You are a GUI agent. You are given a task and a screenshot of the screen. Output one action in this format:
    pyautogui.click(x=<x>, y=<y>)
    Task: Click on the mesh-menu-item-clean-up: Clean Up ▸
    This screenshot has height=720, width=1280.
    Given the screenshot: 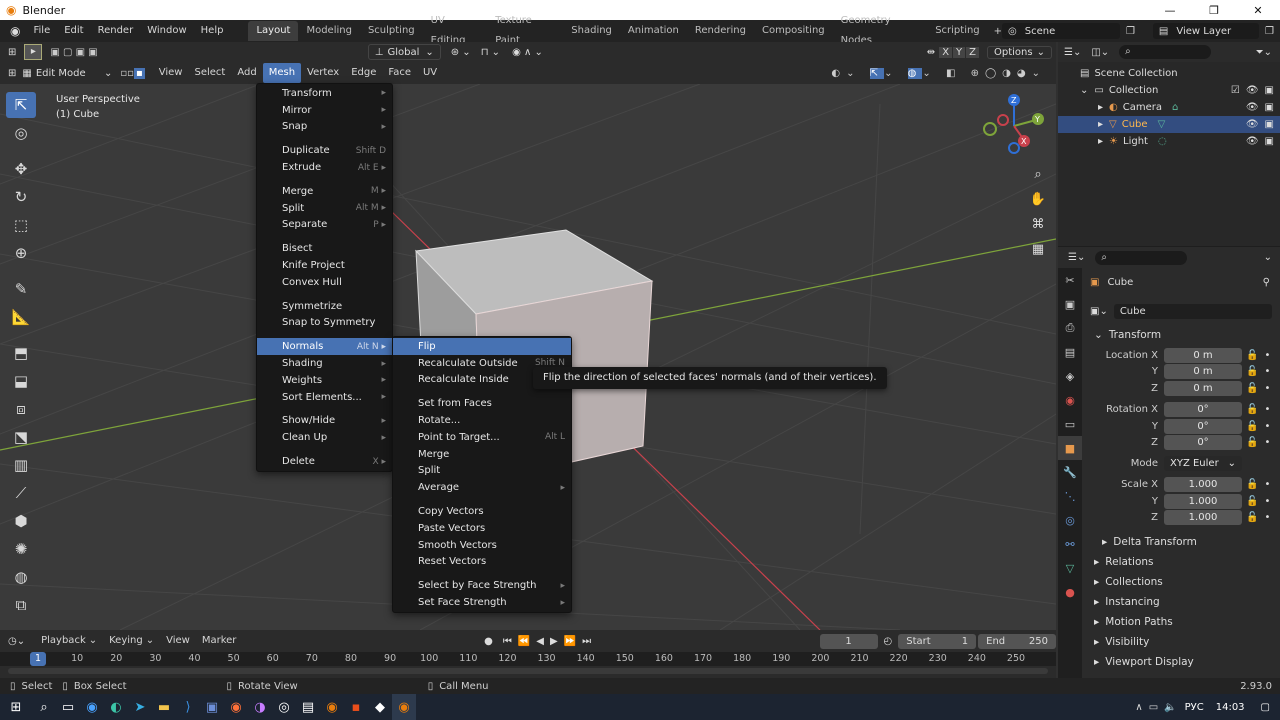 What is the action you would take?
    pyautogui.click(x=324, y=437)
    